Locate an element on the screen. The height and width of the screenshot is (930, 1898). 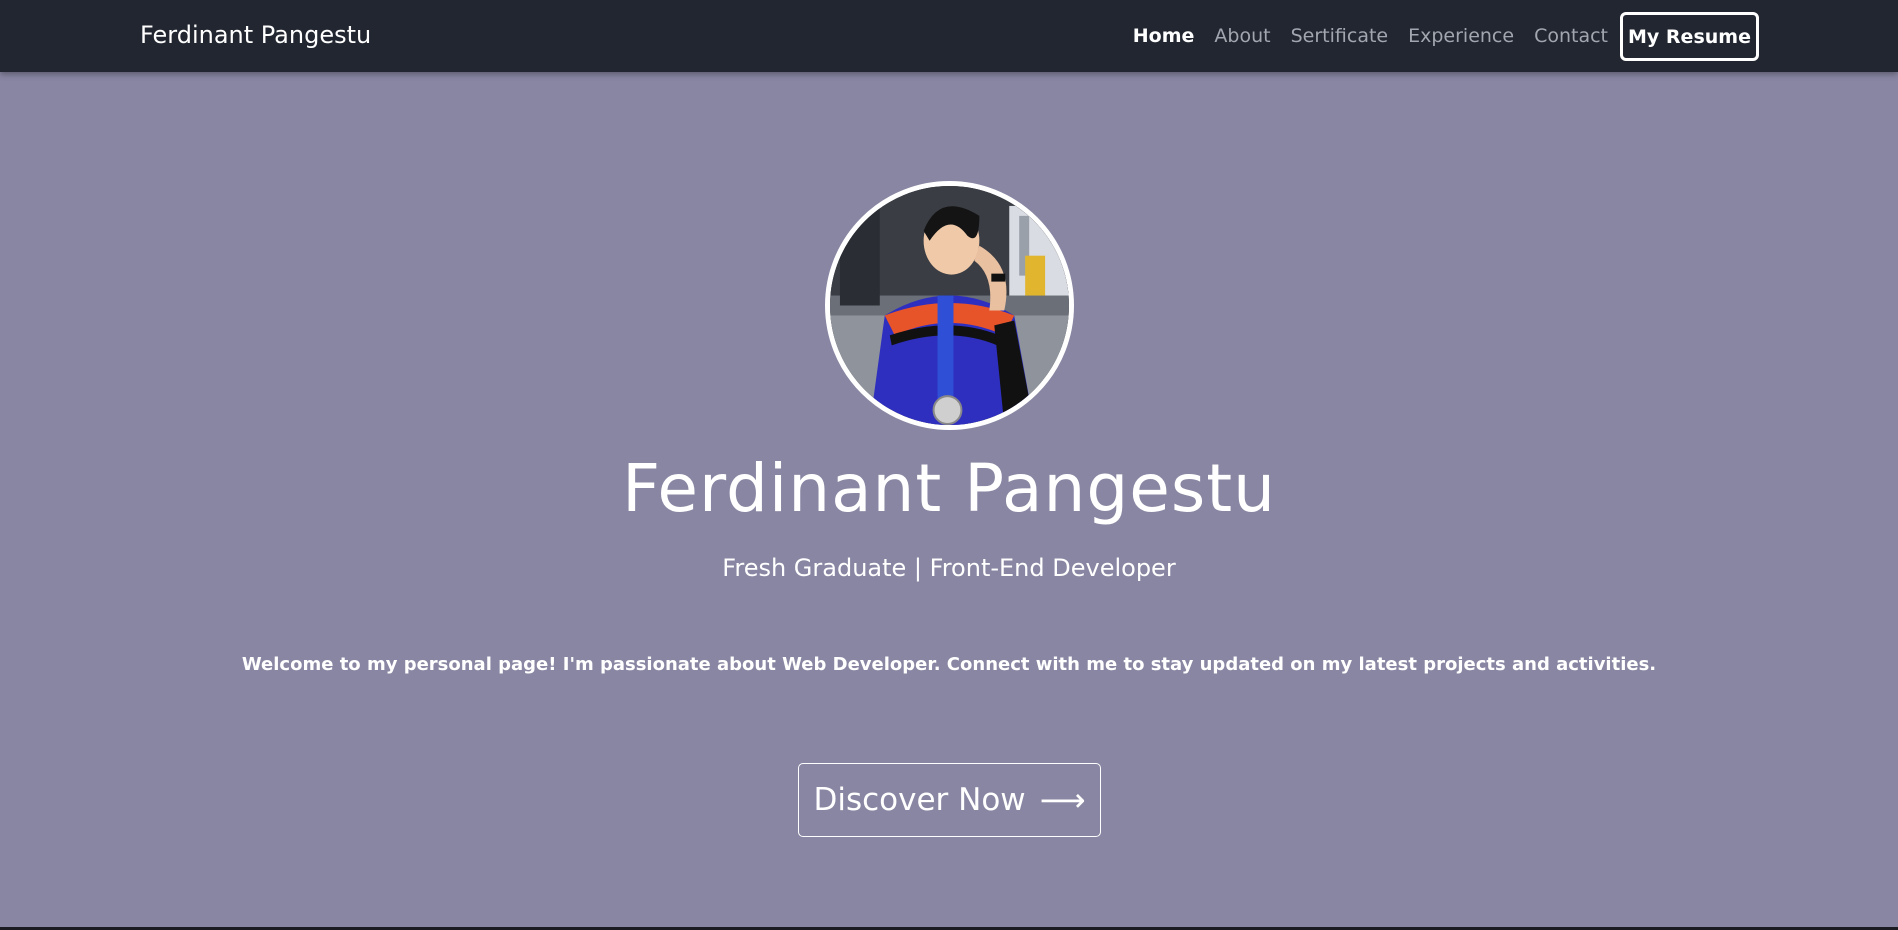
nav-link-about: About is located at coordinates (1242, 36).